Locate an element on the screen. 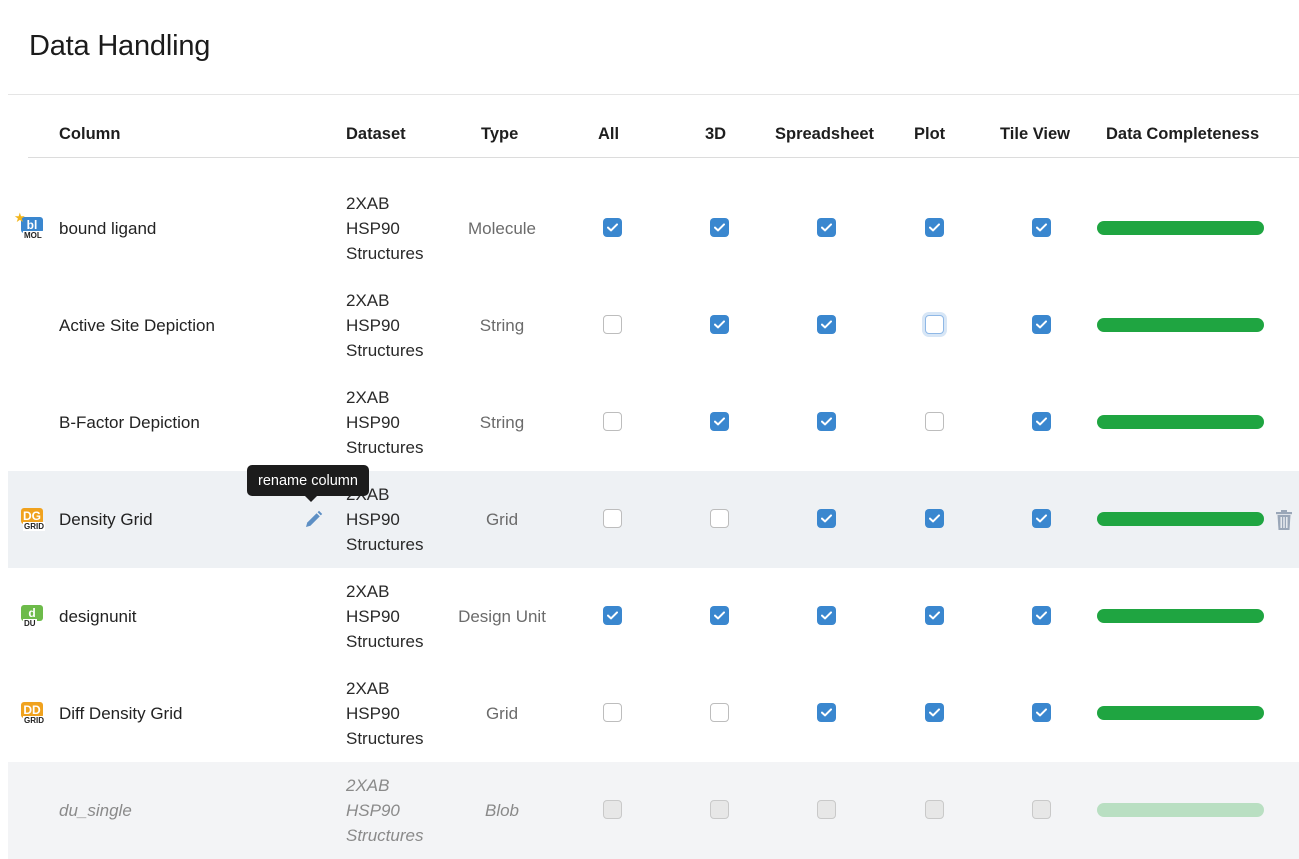 This screenshot has height=859, width=1299. design-unit-icon: d DU is located at coordinates (32, 616).